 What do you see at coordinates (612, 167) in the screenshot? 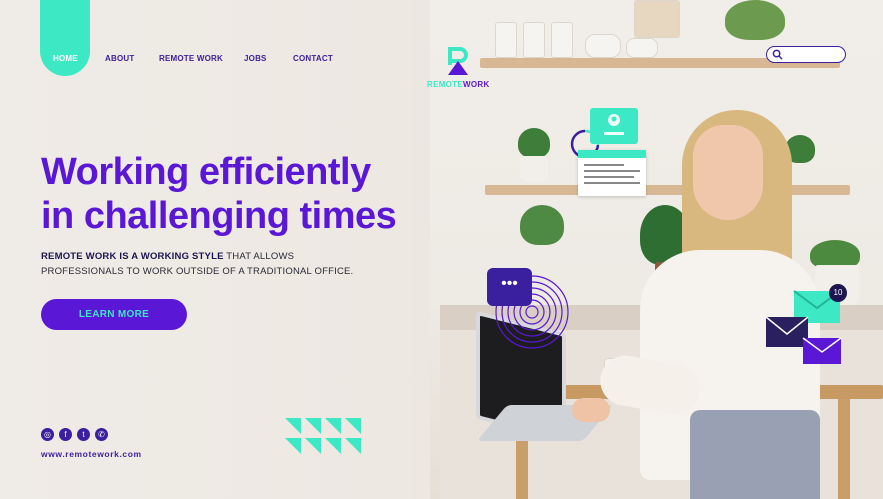
I see `document-icon` at bounding box center [612, 167].